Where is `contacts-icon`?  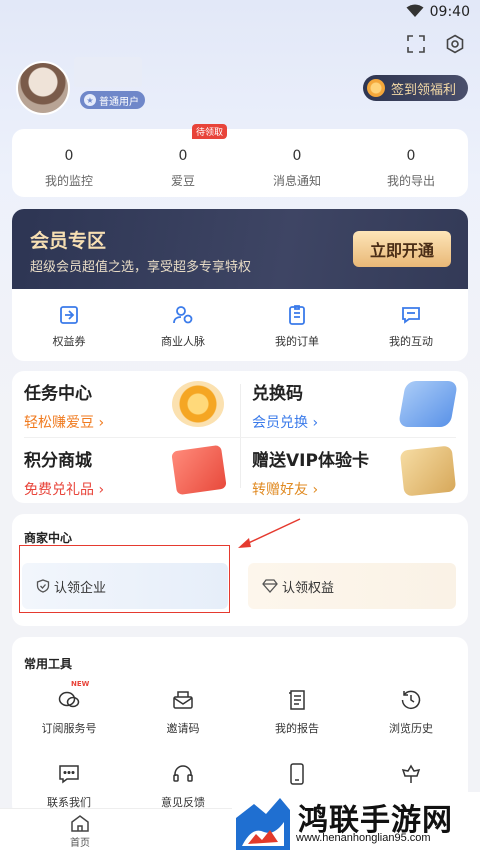 contacts-icon is located at coordinates (183, 315).